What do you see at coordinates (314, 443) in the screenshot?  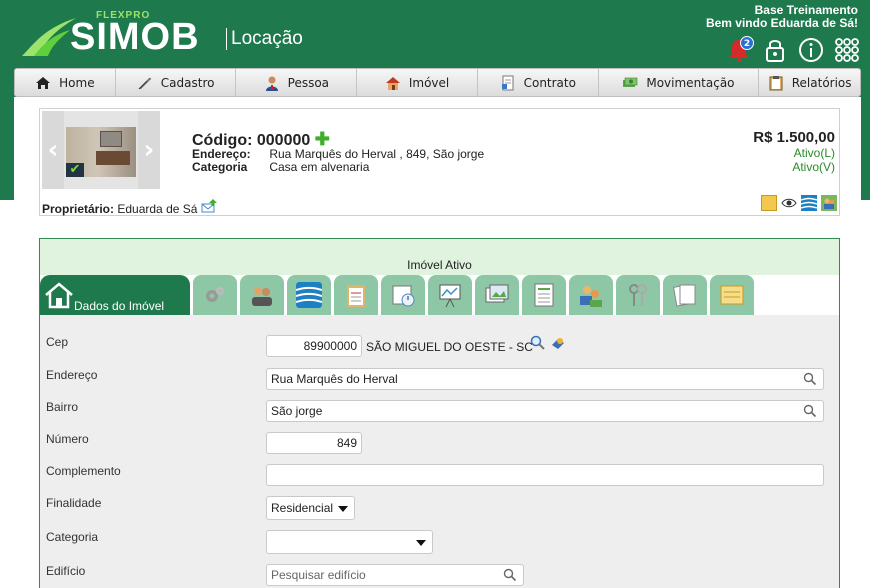 I see `numero-input: 849` at bounding box center [314, 443].